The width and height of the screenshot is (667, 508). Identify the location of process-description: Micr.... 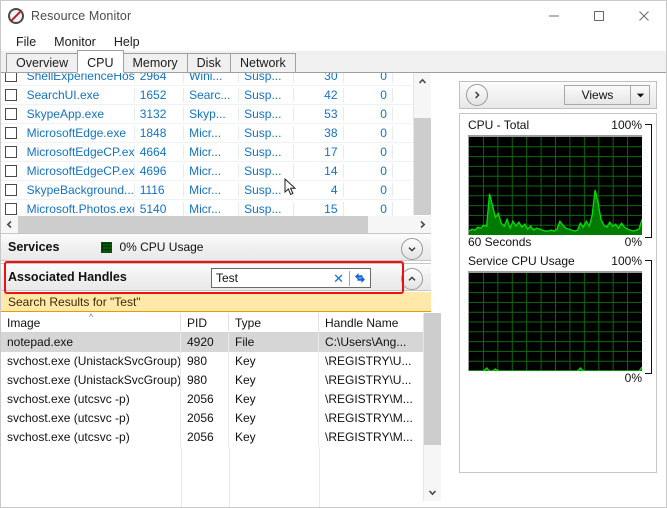
(212, 209).